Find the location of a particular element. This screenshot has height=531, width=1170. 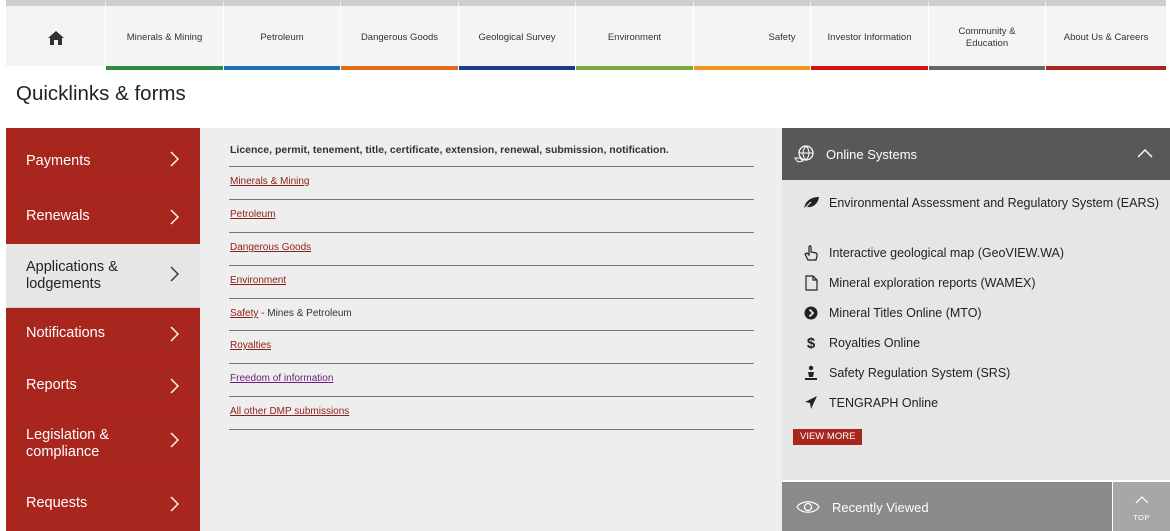

online-system-label: Royalties Online is located at coordinates (875, 343).